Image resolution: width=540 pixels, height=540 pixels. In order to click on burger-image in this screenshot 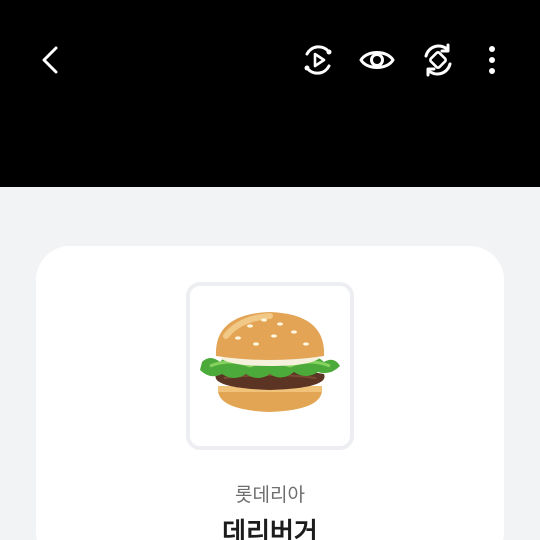, I will do `click(270, 362)`.